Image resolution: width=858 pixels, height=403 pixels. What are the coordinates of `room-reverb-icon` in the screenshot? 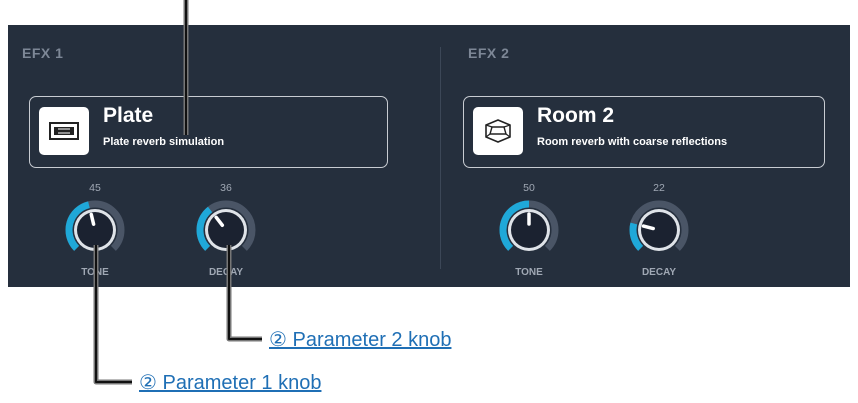 It's located at (498, 131).